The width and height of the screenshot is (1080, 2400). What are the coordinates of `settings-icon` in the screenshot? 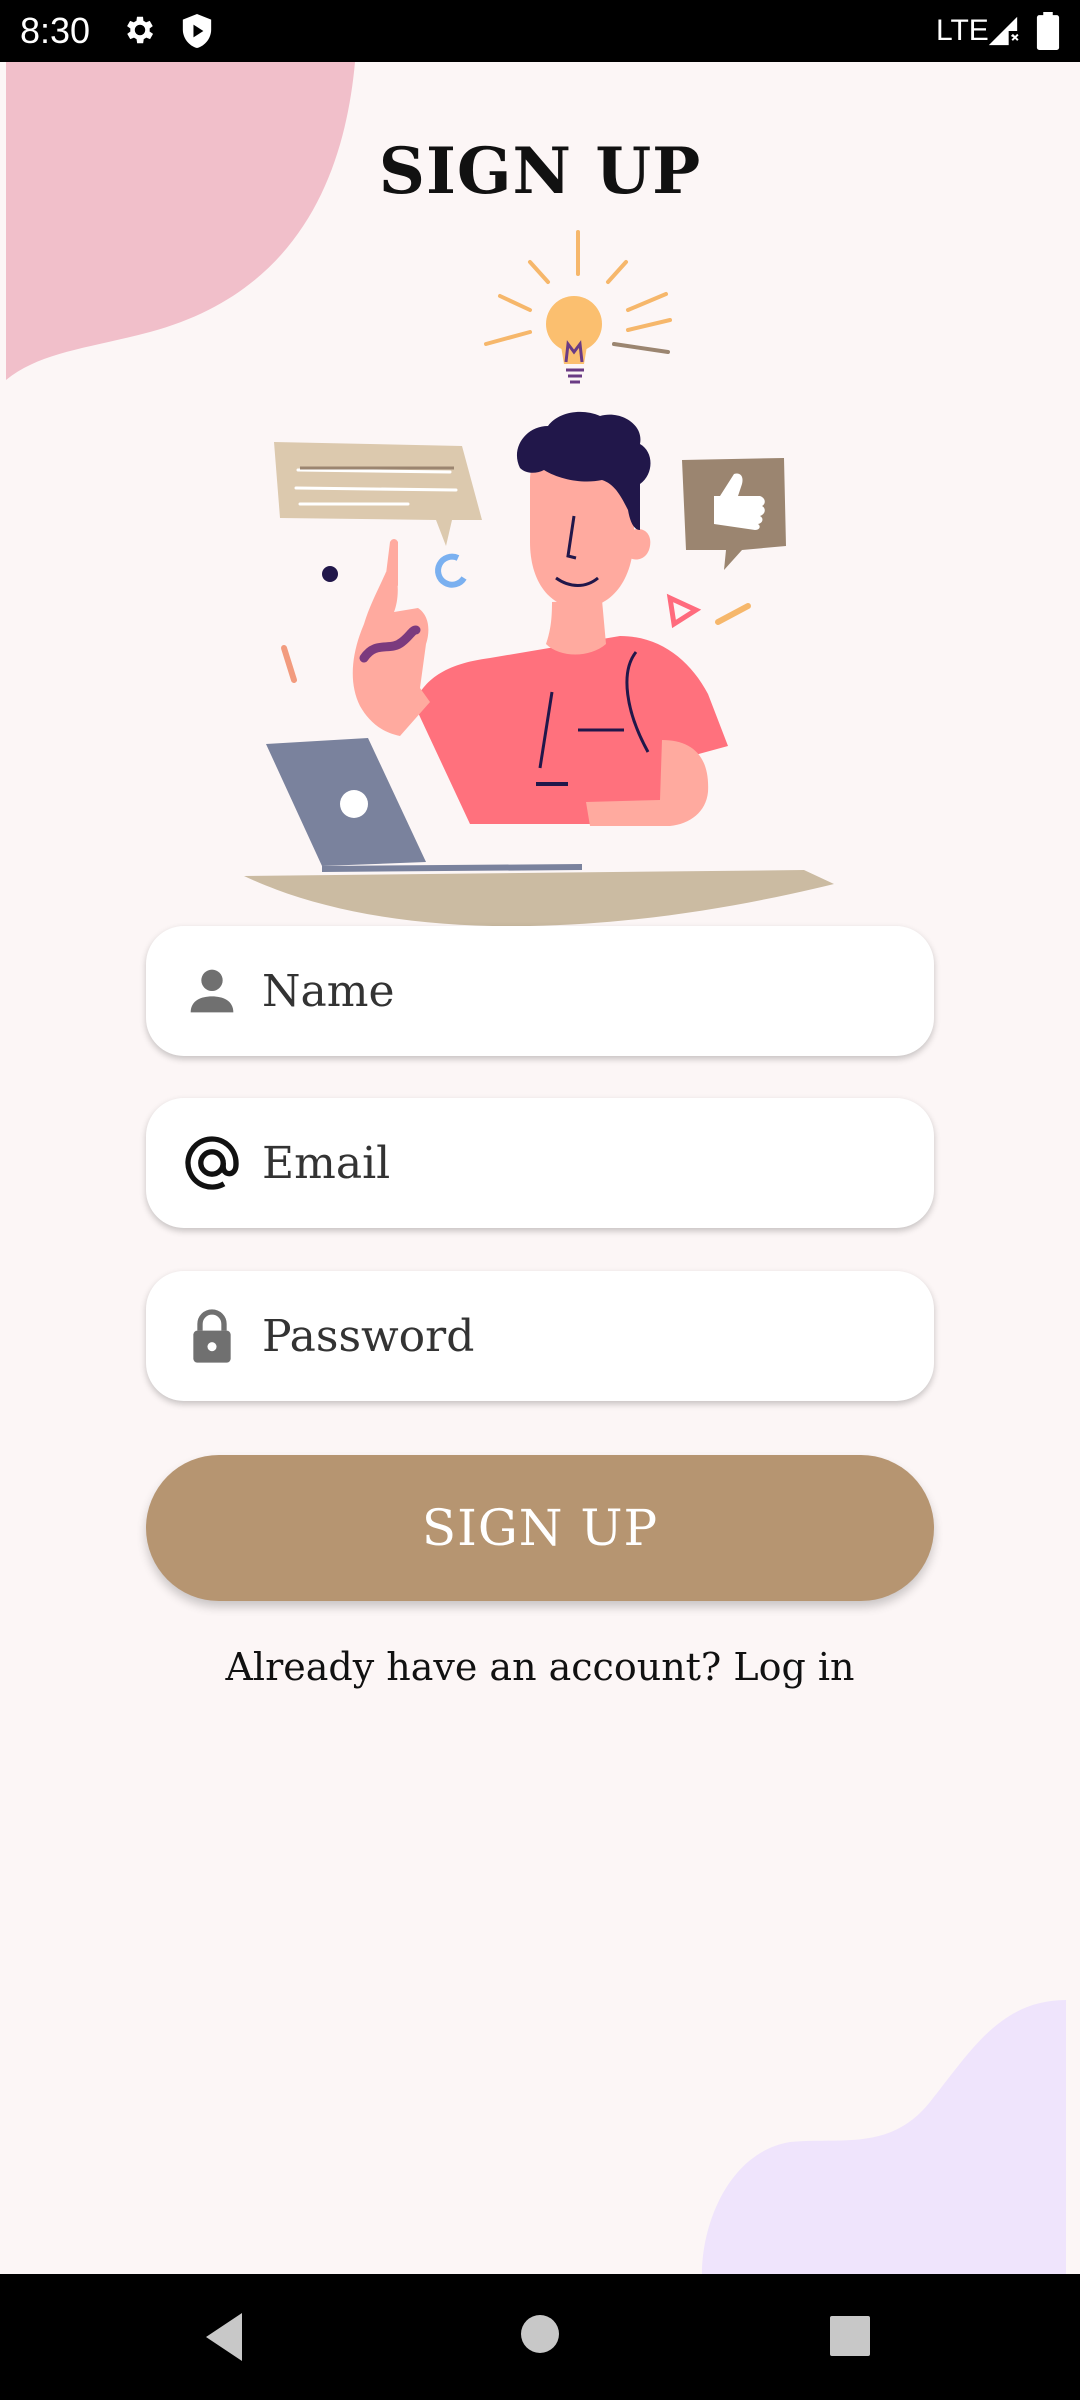 It's located at (140, 30).